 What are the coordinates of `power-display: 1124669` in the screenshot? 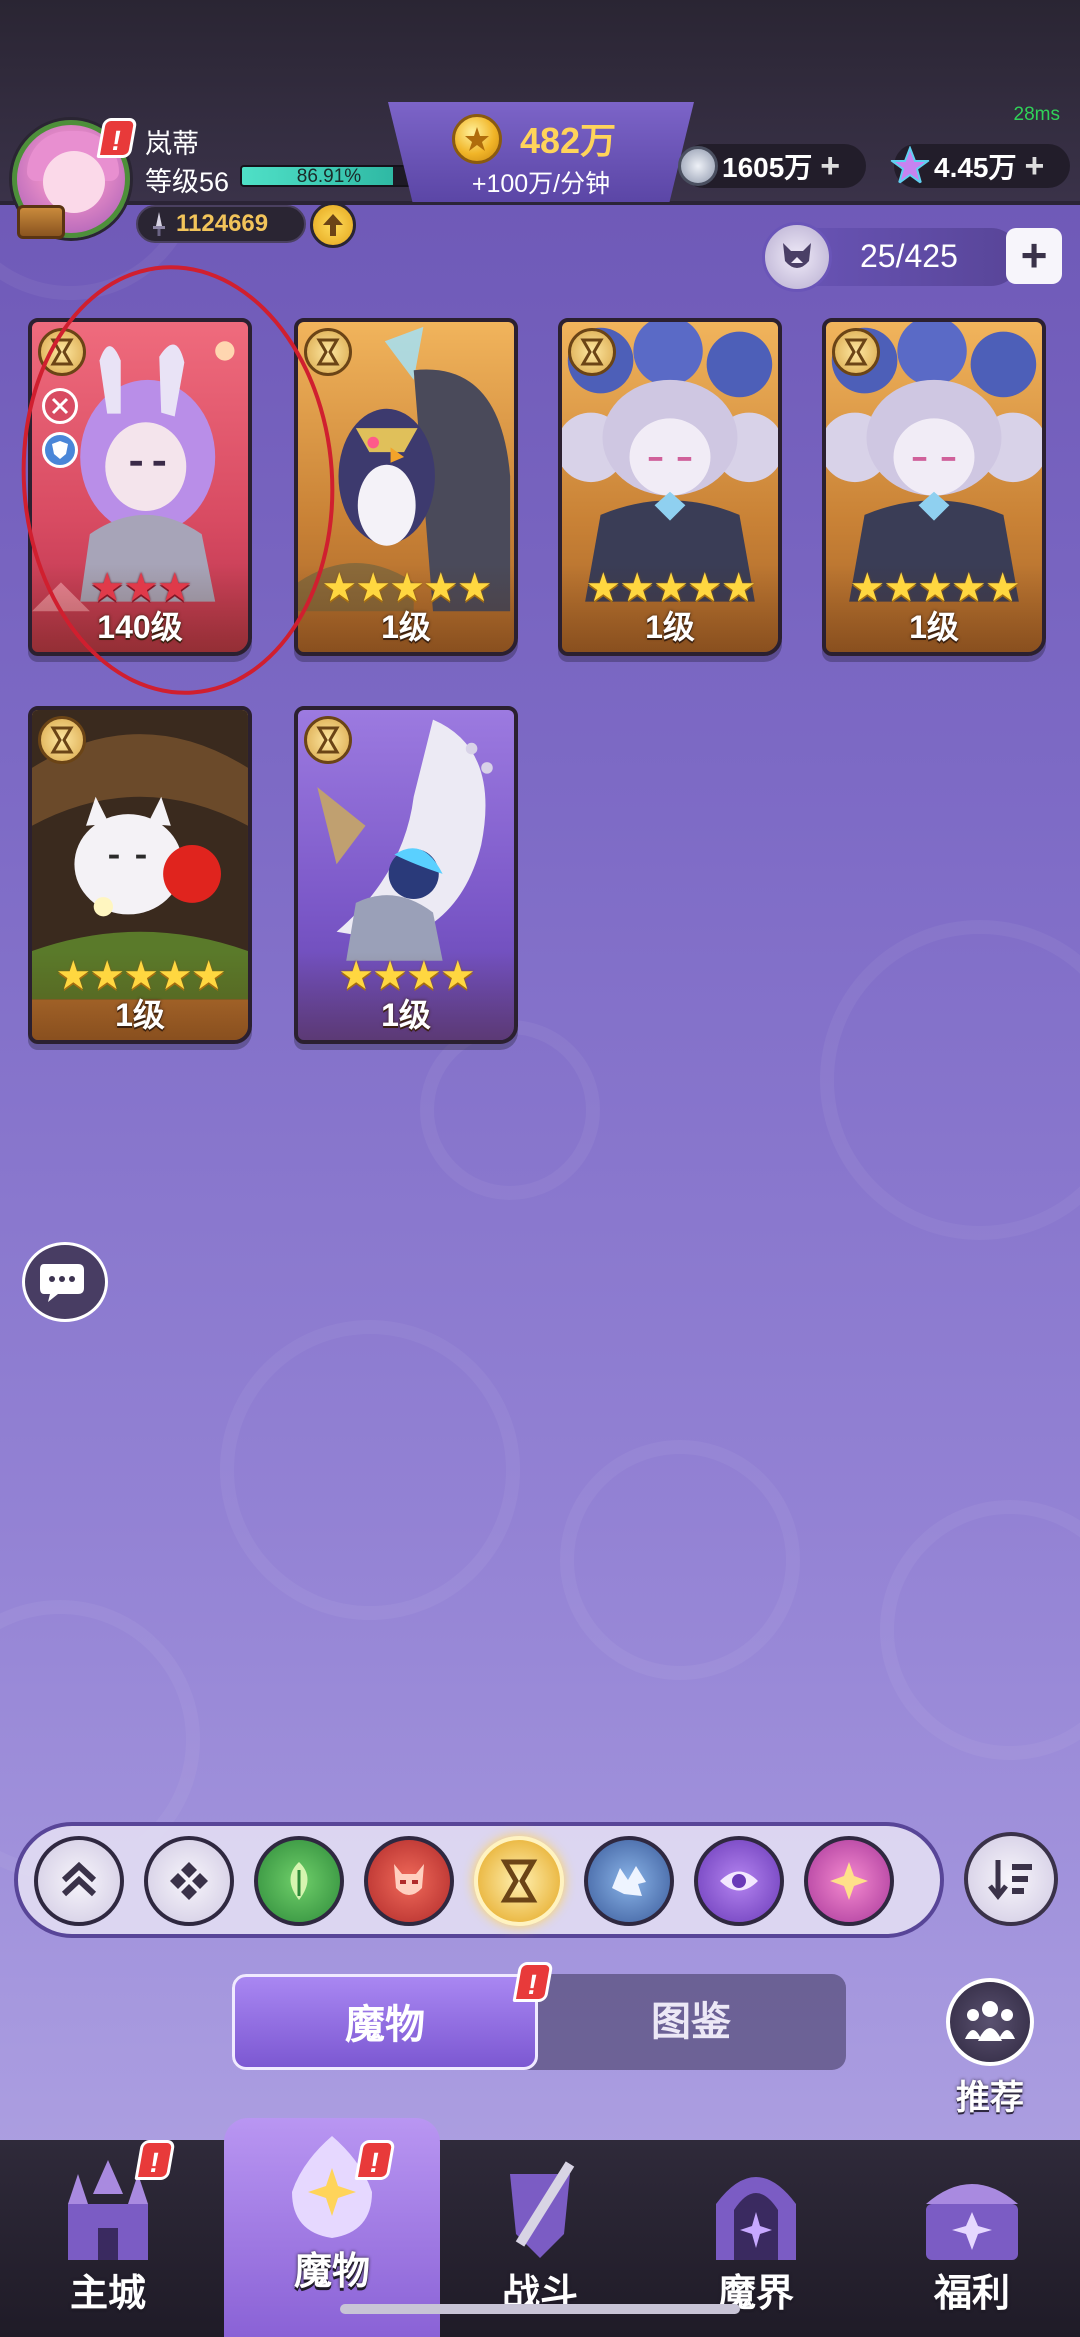 It's located at (221, 224).